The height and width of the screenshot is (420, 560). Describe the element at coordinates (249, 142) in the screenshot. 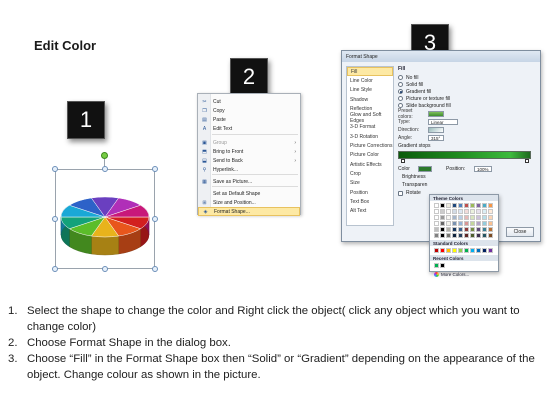

I see `context-menu-item: ▣ Group ›` at that location.